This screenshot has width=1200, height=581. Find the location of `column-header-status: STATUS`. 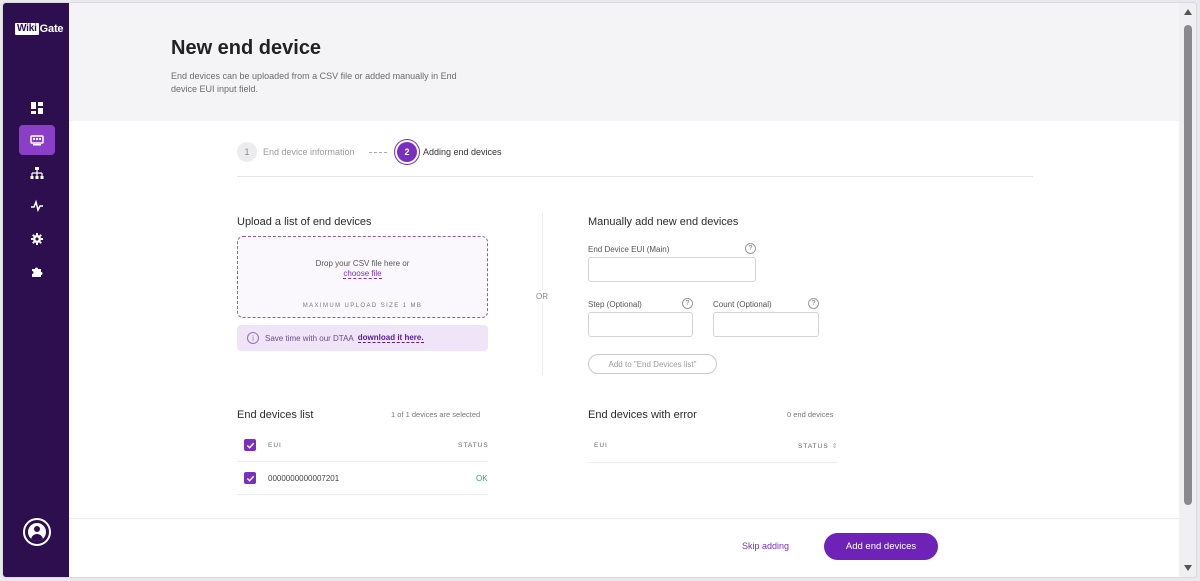

column-header-status: STATUS is located at coordinates (473, 445).